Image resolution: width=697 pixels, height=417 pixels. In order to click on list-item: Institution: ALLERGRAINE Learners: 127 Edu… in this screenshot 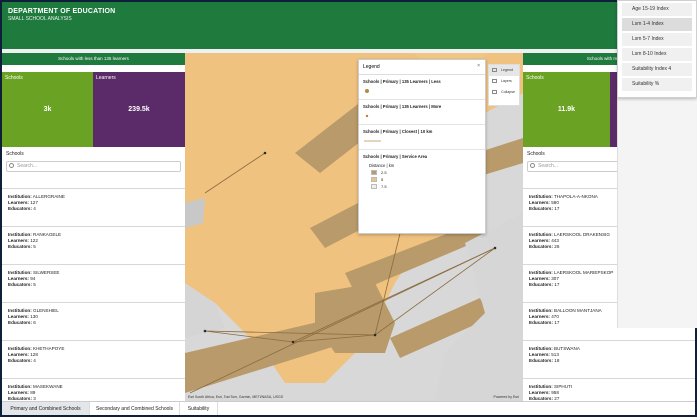, I will do `click(93, 207)`.